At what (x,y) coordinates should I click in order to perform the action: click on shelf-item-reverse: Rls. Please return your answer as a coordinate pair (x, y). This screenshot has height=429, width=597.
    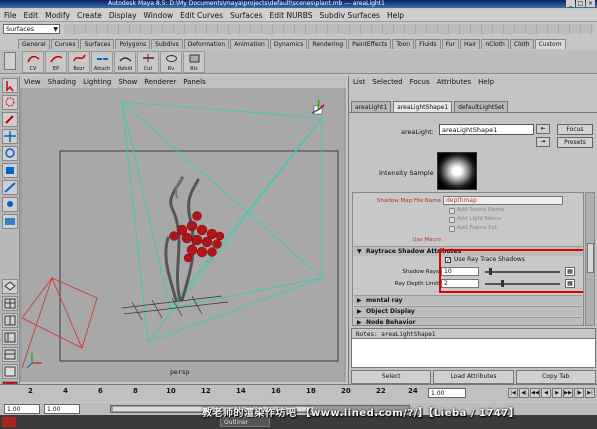
    Looking at the image, I should click on (194, 62).